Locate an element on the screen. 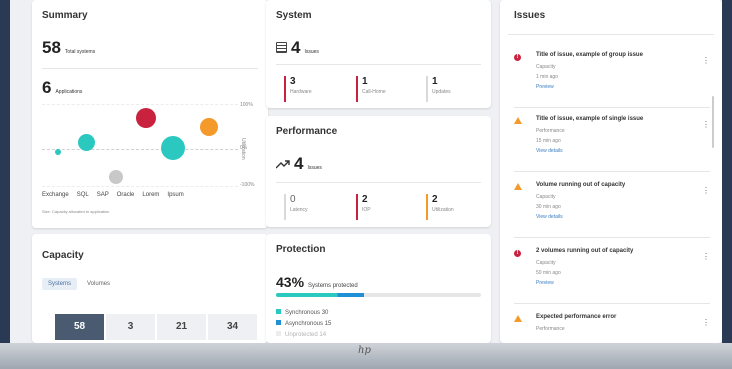  stat-latency: 0 Latency is located at coordinates (309, 207).